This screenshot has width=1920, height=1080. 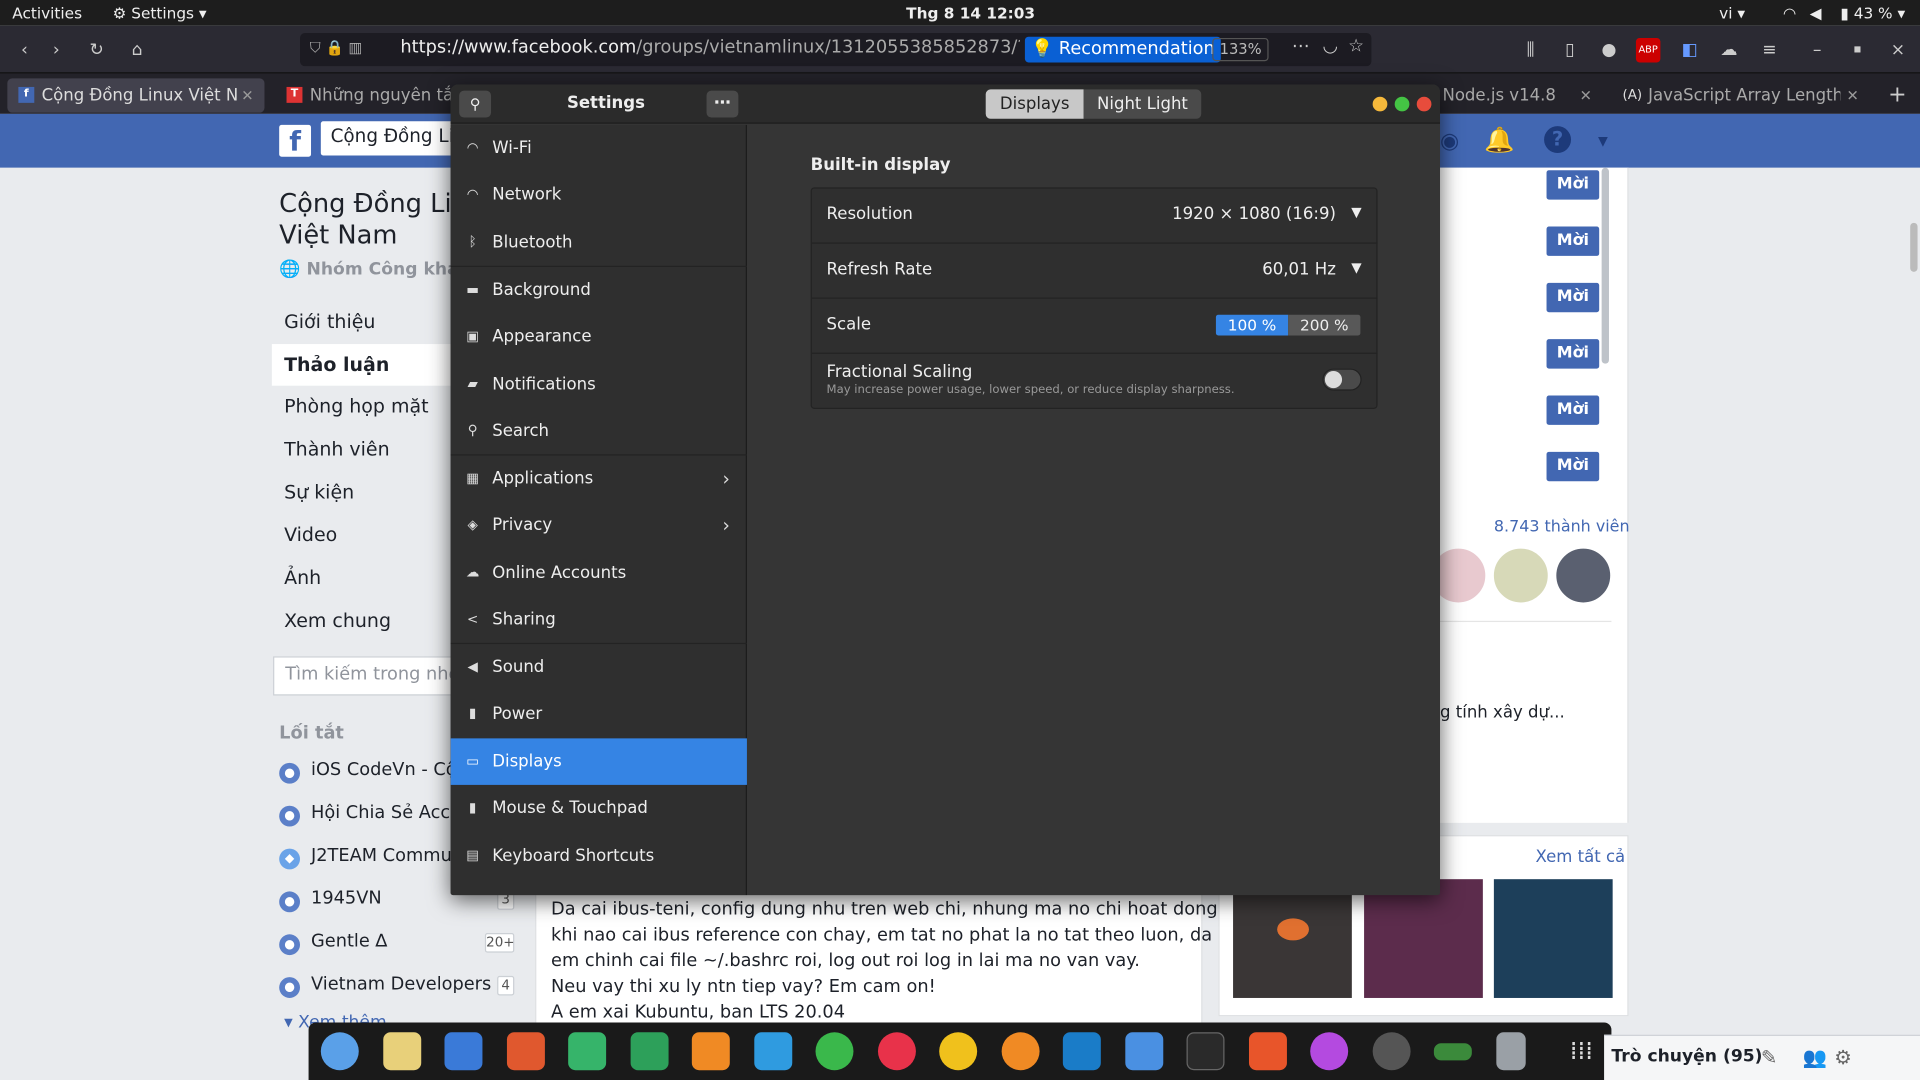 I want to click on nav-thao-luan: Thảo luận, so click(x=336, y=365).